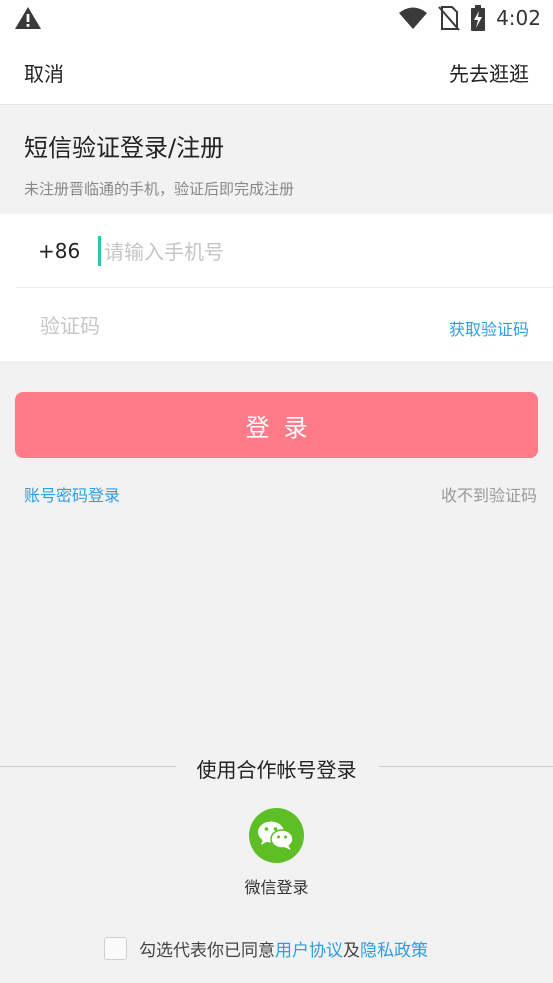 The width and height of the screenshot is (553, 983). I want to click on status-bar: 4:02, so click(276, 18).